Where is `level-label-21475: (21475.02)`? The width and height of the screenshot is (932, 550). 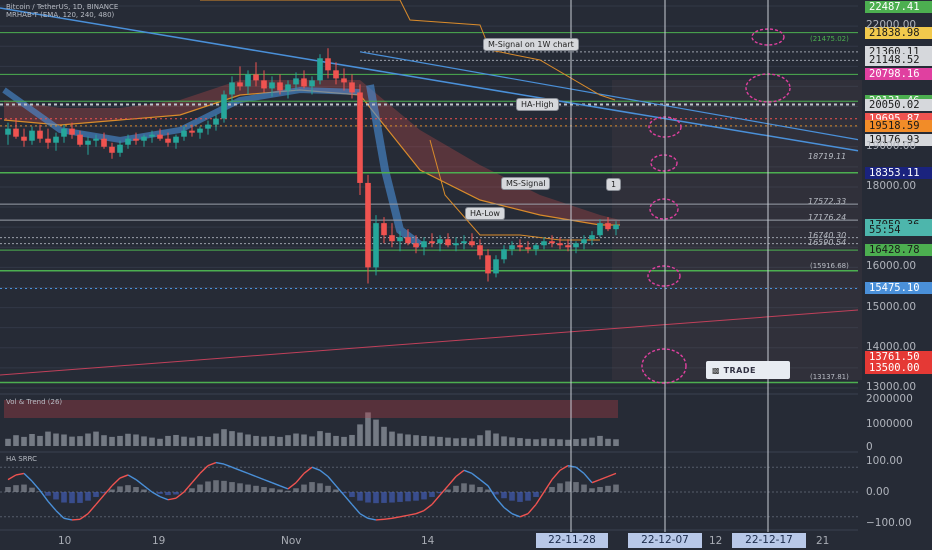 level-label-21475: (21475.02) is located at coordinates (829, 39).